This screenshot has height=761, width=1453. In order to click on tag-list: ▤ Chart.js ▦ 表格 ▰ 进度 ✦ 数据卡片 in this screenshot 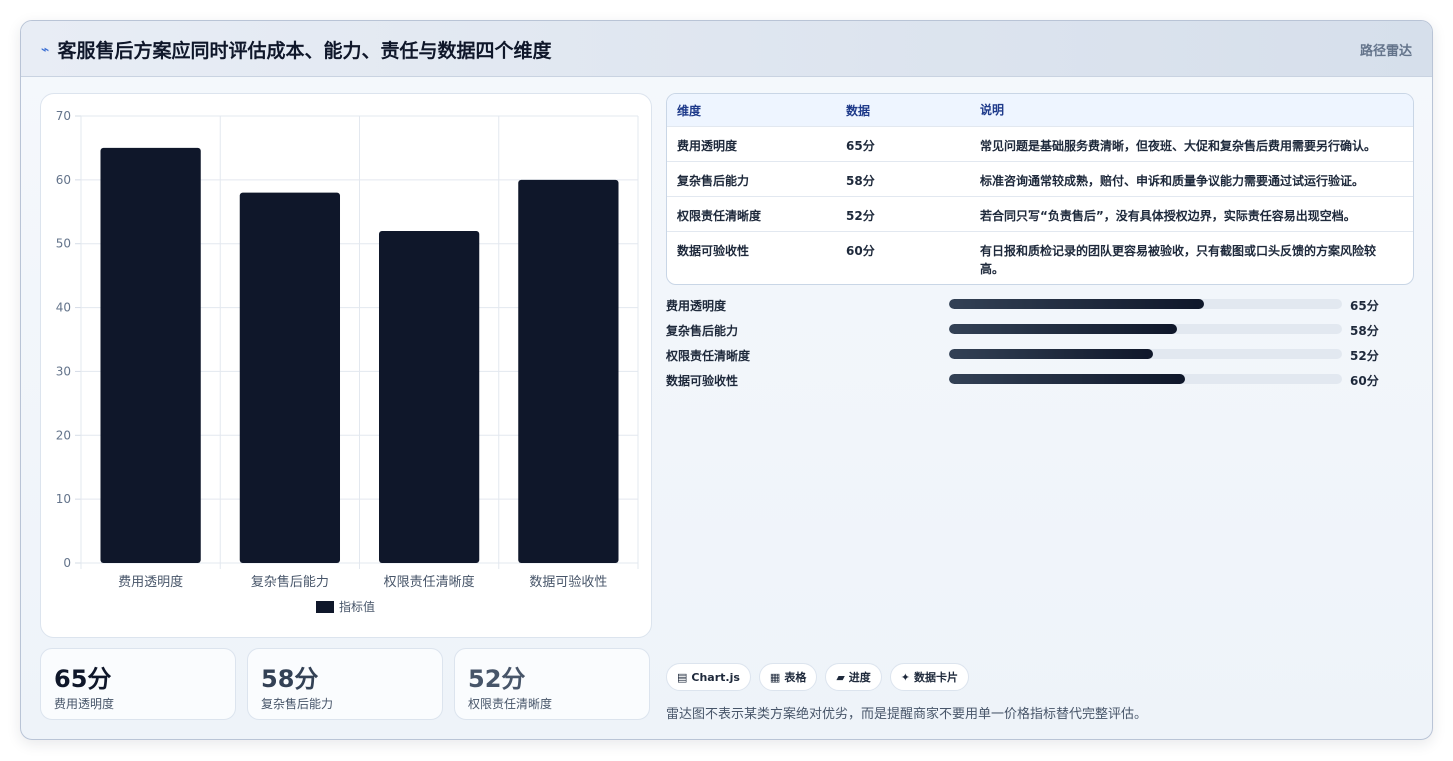, I will do `click(818, 677)`.